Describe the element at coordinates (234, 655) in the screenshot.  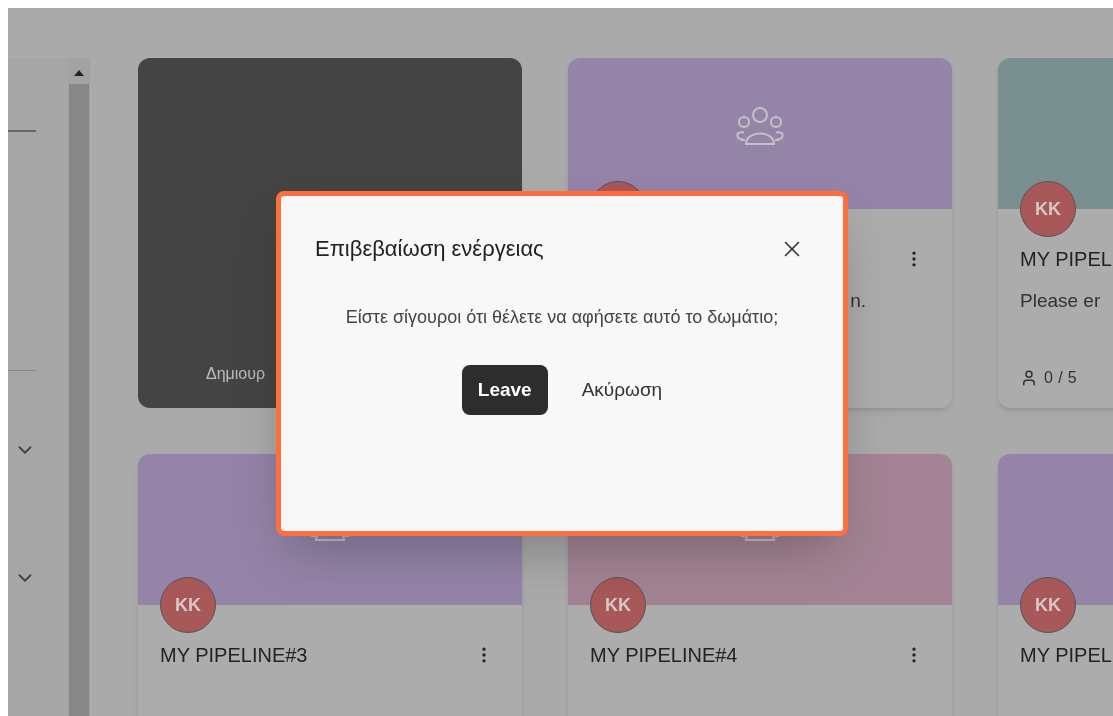
I see `room-title: MY PIPELINE#3` at that location.